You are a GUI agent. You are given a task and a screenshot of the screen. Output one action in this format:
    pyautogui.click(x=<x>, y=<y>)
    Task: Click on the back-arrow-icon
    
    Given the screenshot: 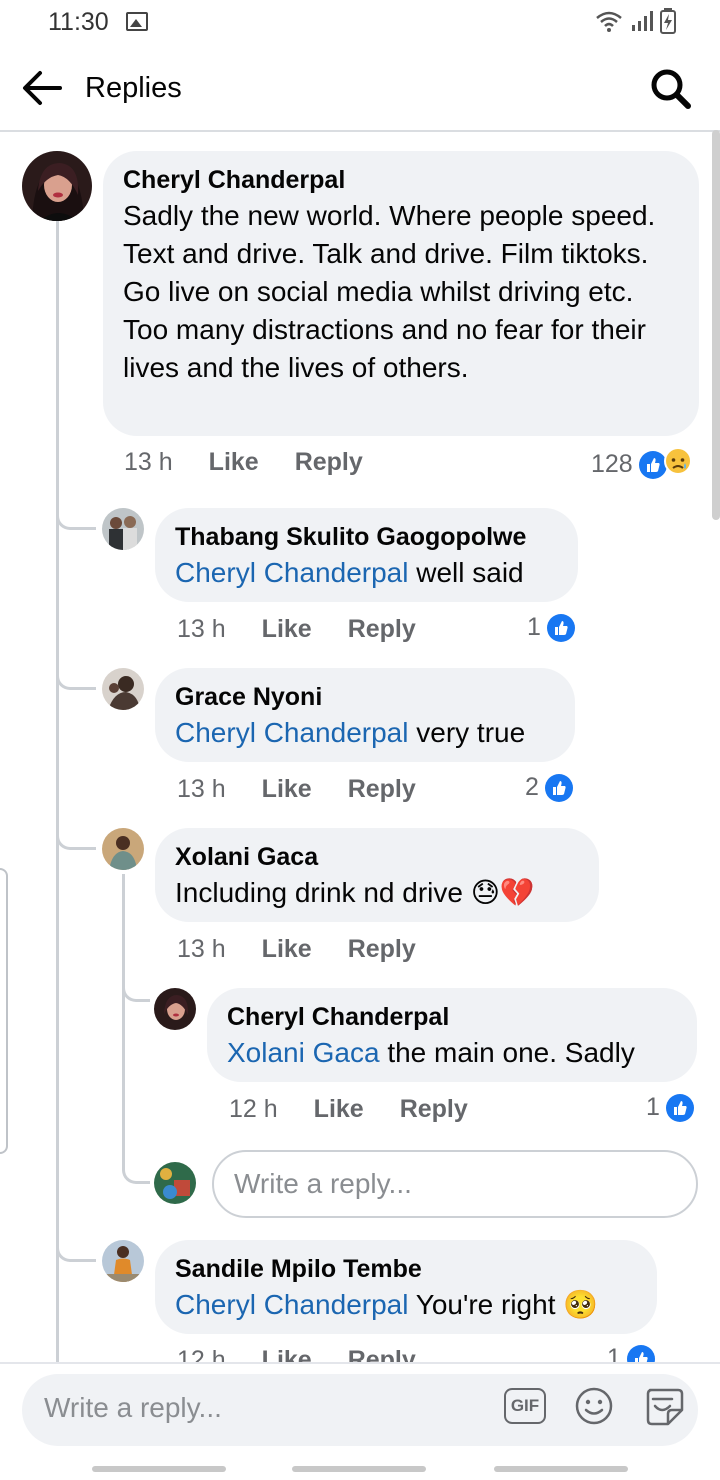 What is the action you would take?
    pyautogui.click(x=42, y=88)
    